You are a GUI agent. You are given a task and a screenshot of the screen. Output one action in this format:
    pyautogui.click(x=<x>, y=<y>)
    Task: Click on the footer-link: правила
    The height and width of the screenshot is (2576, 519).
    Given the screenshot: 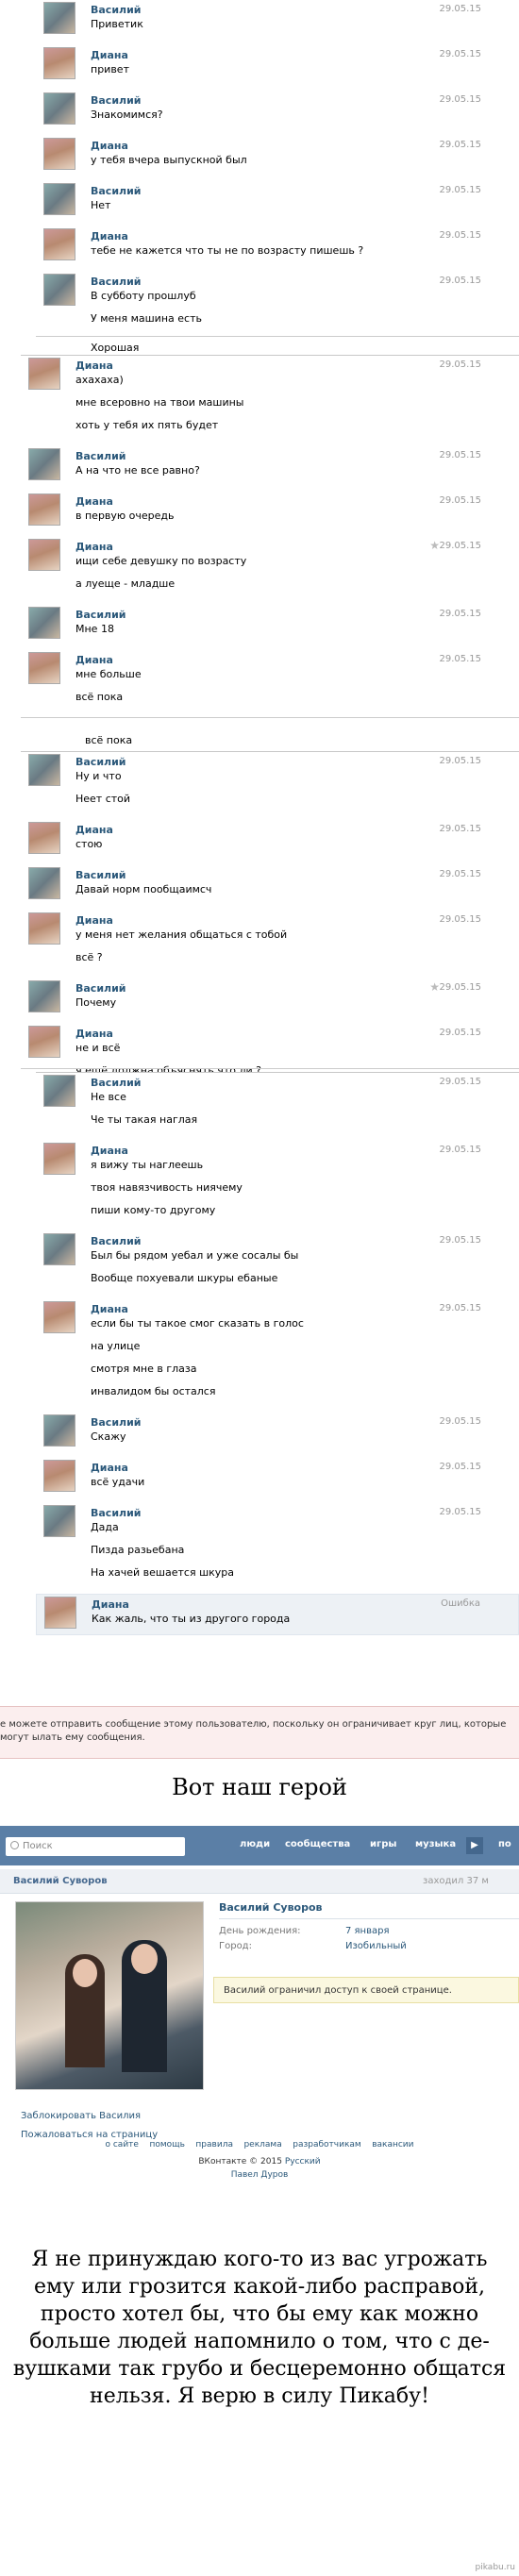 What is the action you would take?
    pyautogui.click(x=214, y=2144)
    